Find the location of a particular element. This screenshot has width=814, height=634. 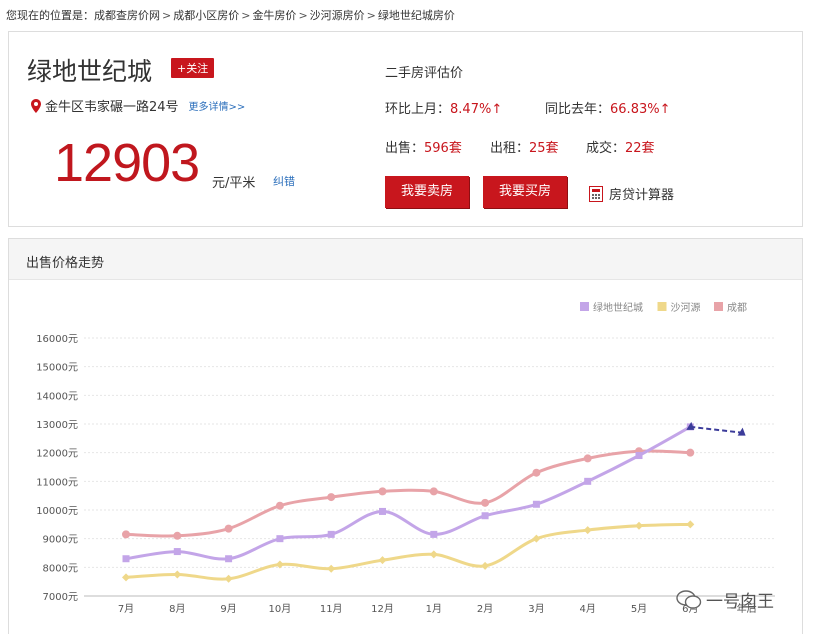

x-tick-label: 1月 is located at coordinates (434, 609).